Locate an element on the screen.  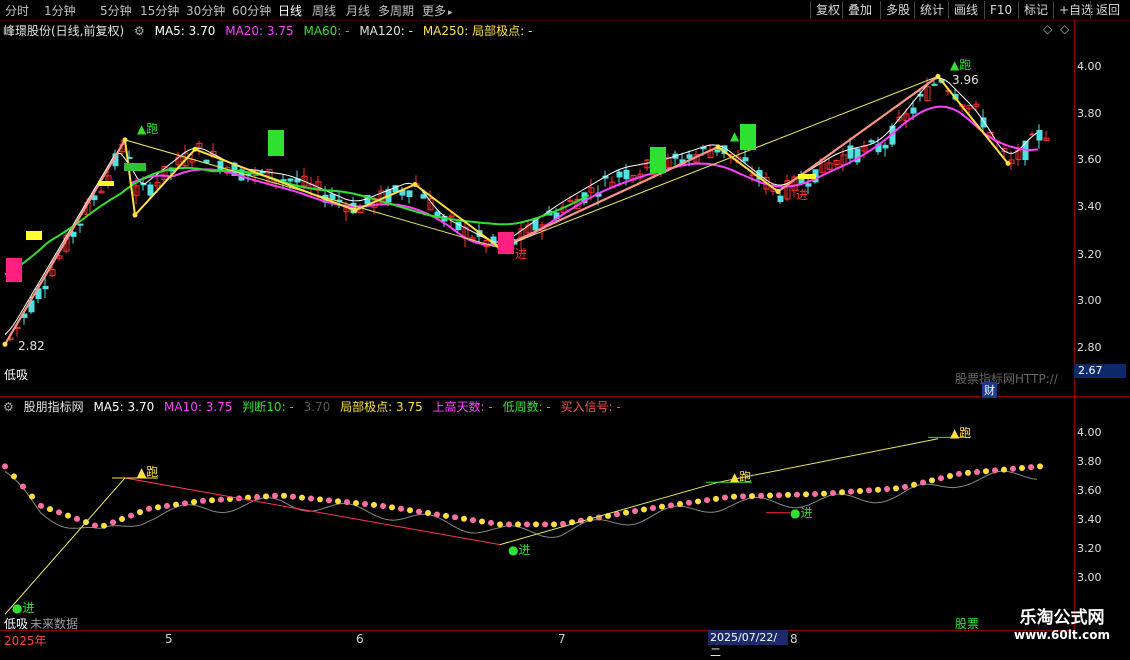
x-label: 2025年 is located at coordinates (25, 641).